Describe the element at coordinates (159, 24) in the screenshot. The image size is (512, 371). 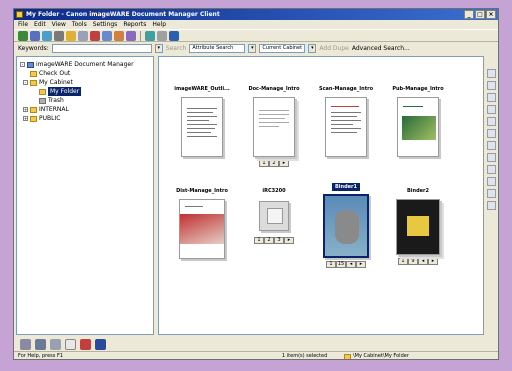
I see `menu-help: Help` at that location.